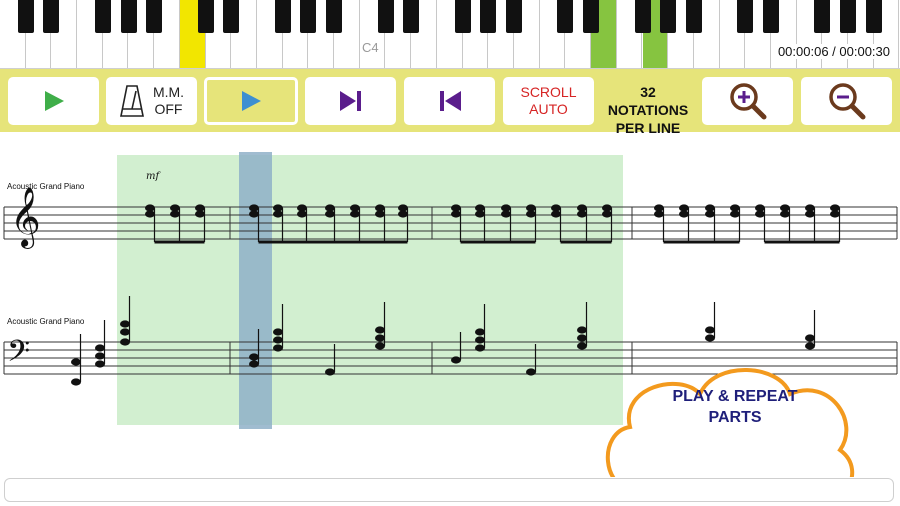 The image size is (900, 506). I want to click on metronome-label: M.M., so click(168, 92).